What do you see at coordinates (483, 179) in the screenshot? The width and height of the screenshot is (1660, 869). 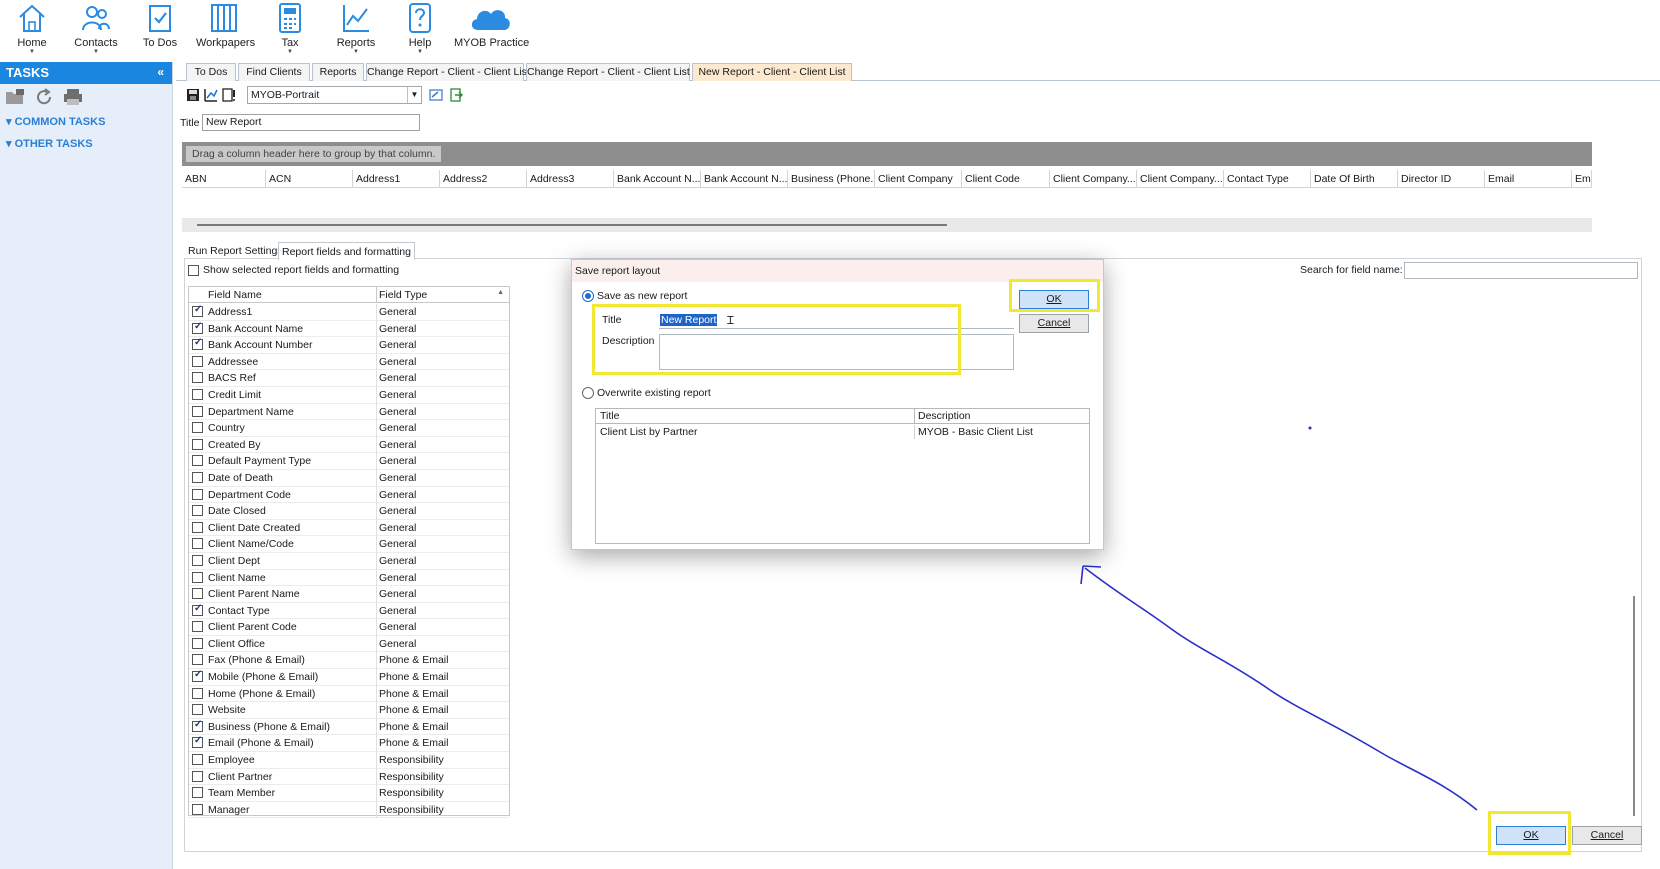 I see `column-header: Address2` at bounding box center [483, 179].